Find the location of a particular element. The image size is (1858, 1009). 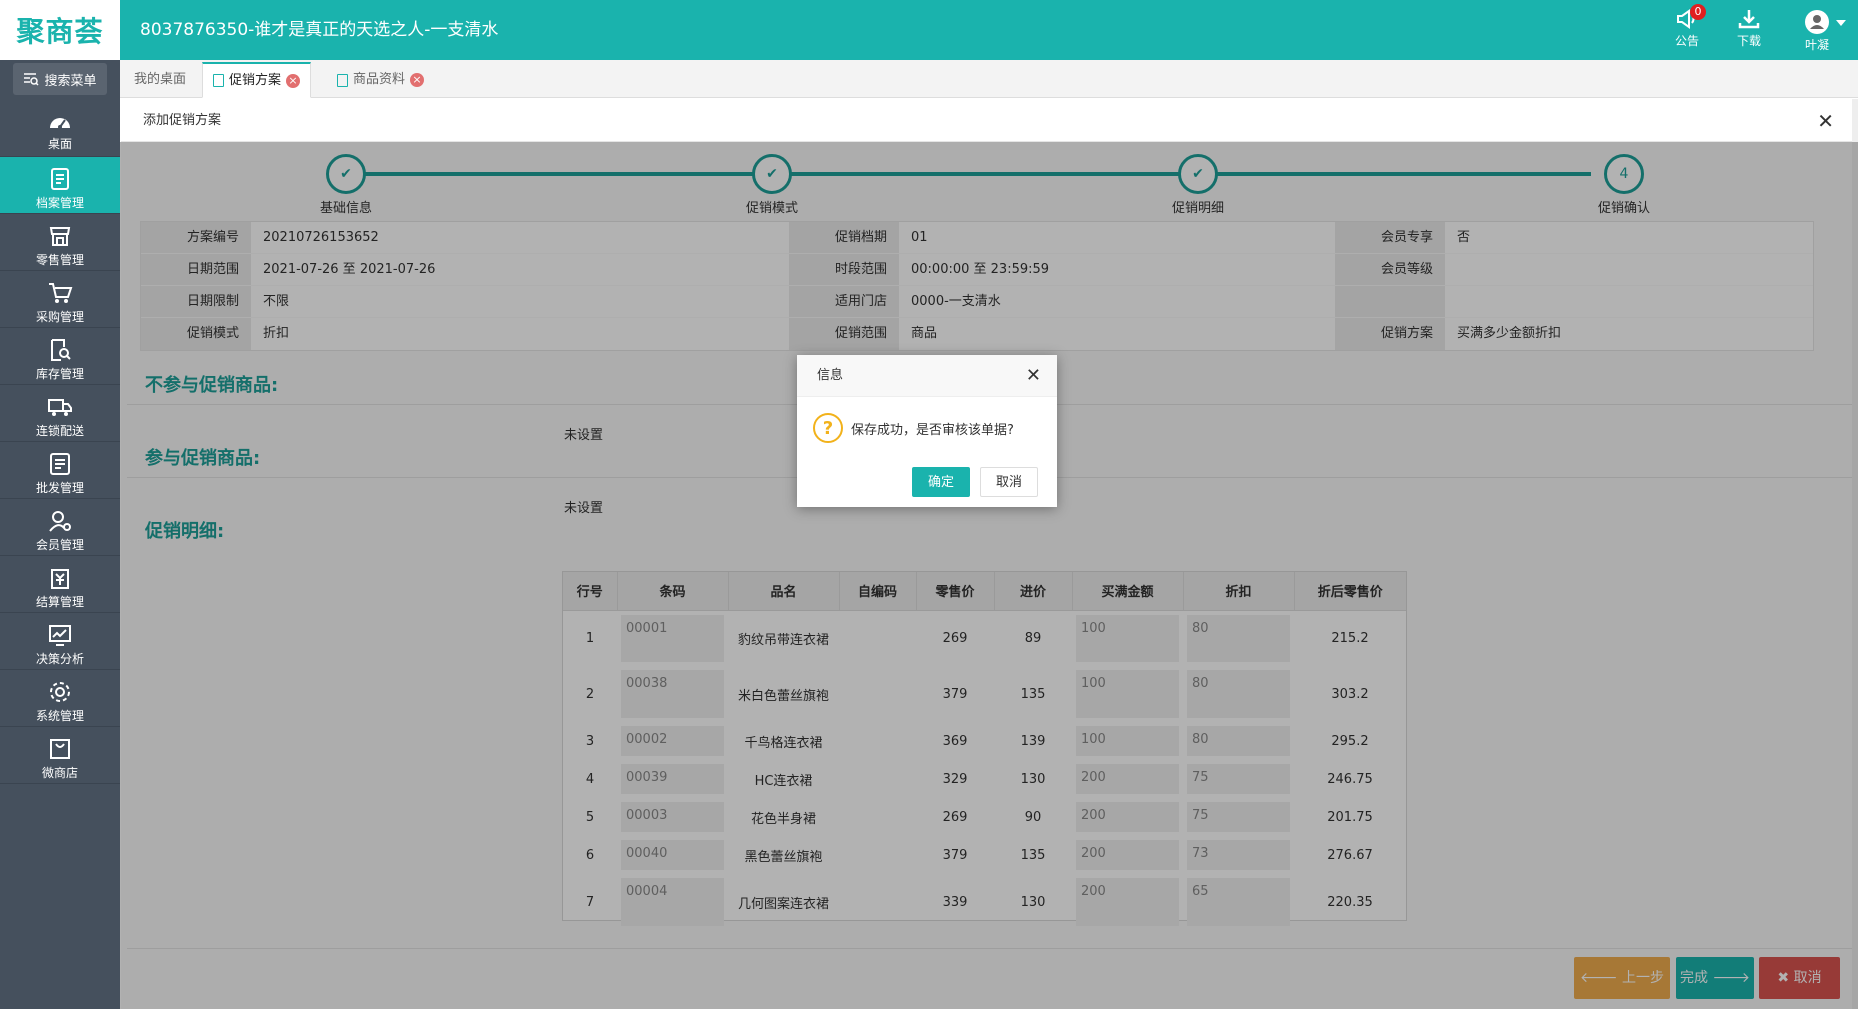

close-icon: ✕ is located at coordinates (1825, 121).